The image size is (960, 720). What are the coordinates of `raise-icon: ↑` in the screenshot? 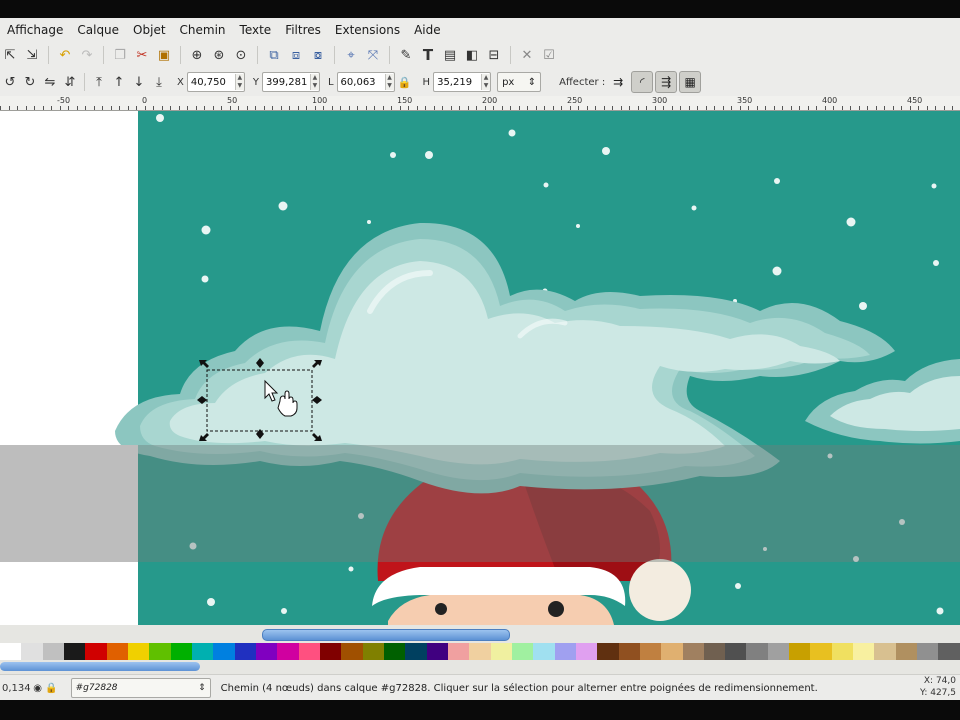 It's located at (119, 82).